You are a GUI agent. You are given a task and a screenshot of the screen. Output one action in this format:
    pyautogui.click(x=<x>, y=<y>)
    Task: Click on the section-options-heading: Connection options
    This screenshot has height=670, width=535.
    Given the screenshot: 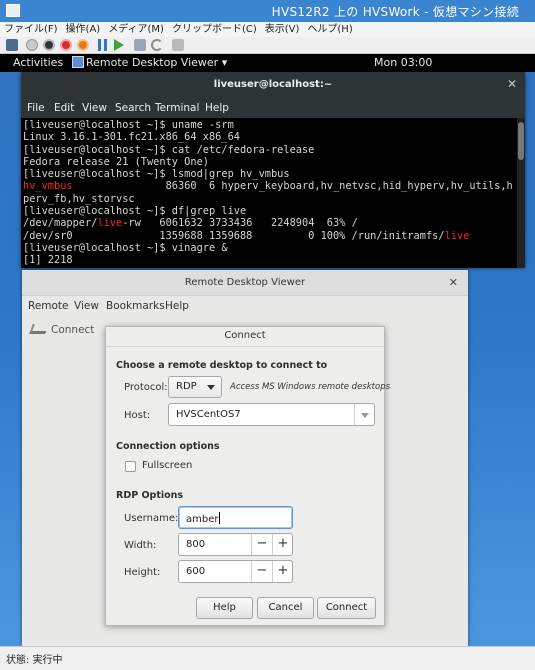 What is the action you would take?
    pyautogui.click(x=168, y=446)
    